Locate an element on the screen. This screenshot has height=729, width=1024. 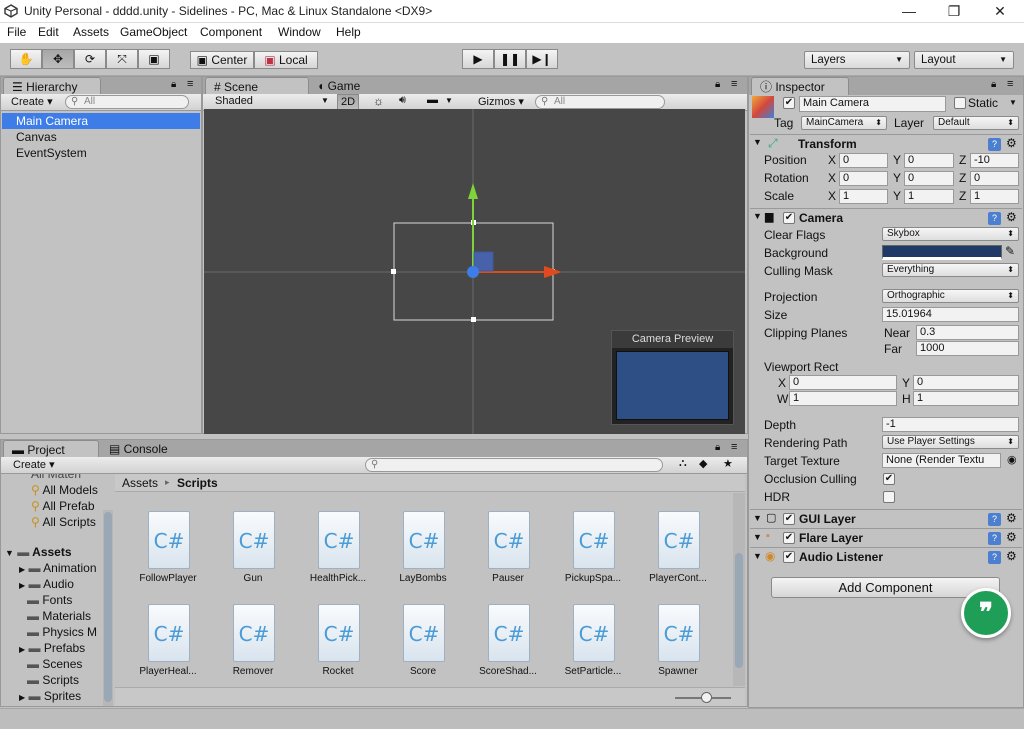
tree-item-favorite: ⚲ All Scripts is located at coordinates (63, 522).